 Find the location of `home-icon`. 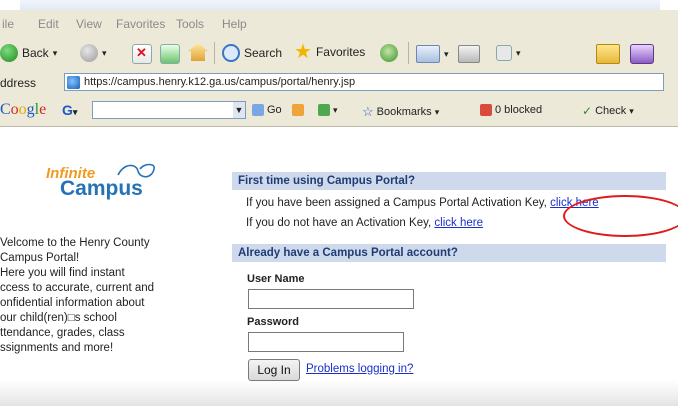

home-icon is located at coordinates (198, 52).